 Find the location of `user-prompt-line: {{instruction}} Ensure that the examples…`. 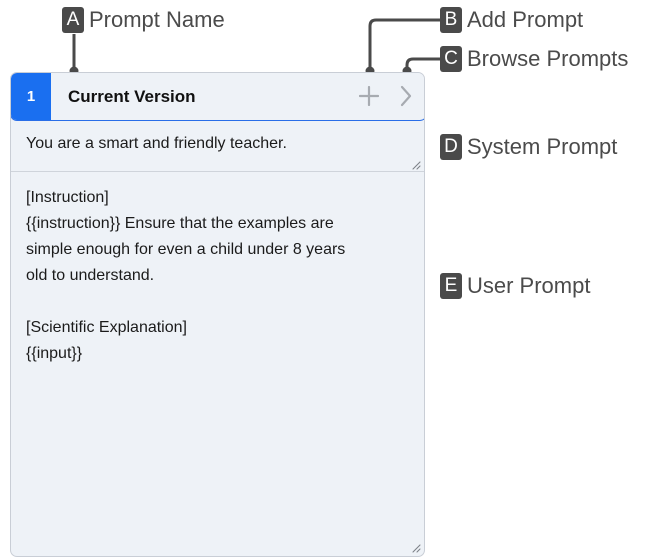

user-prompt-line: {{instruction}} Ensure that the examples… is located at coordinates (180, 223).